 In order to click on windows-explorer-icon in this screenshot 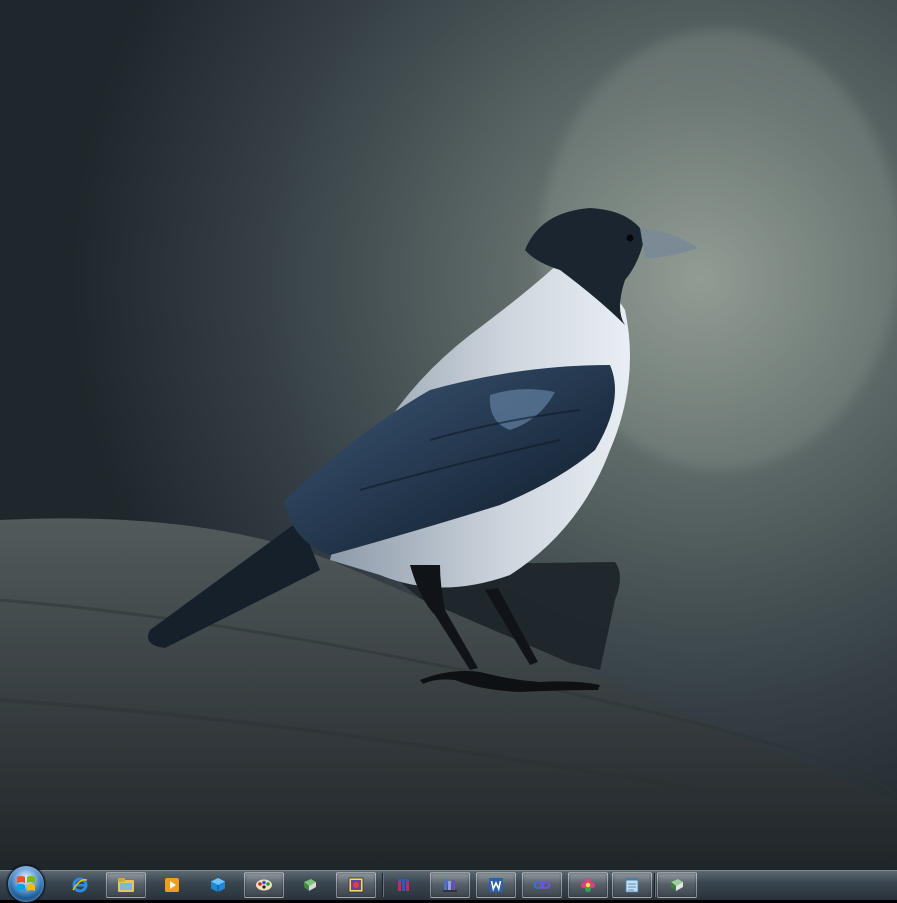, I will do `click(126, 885)`.